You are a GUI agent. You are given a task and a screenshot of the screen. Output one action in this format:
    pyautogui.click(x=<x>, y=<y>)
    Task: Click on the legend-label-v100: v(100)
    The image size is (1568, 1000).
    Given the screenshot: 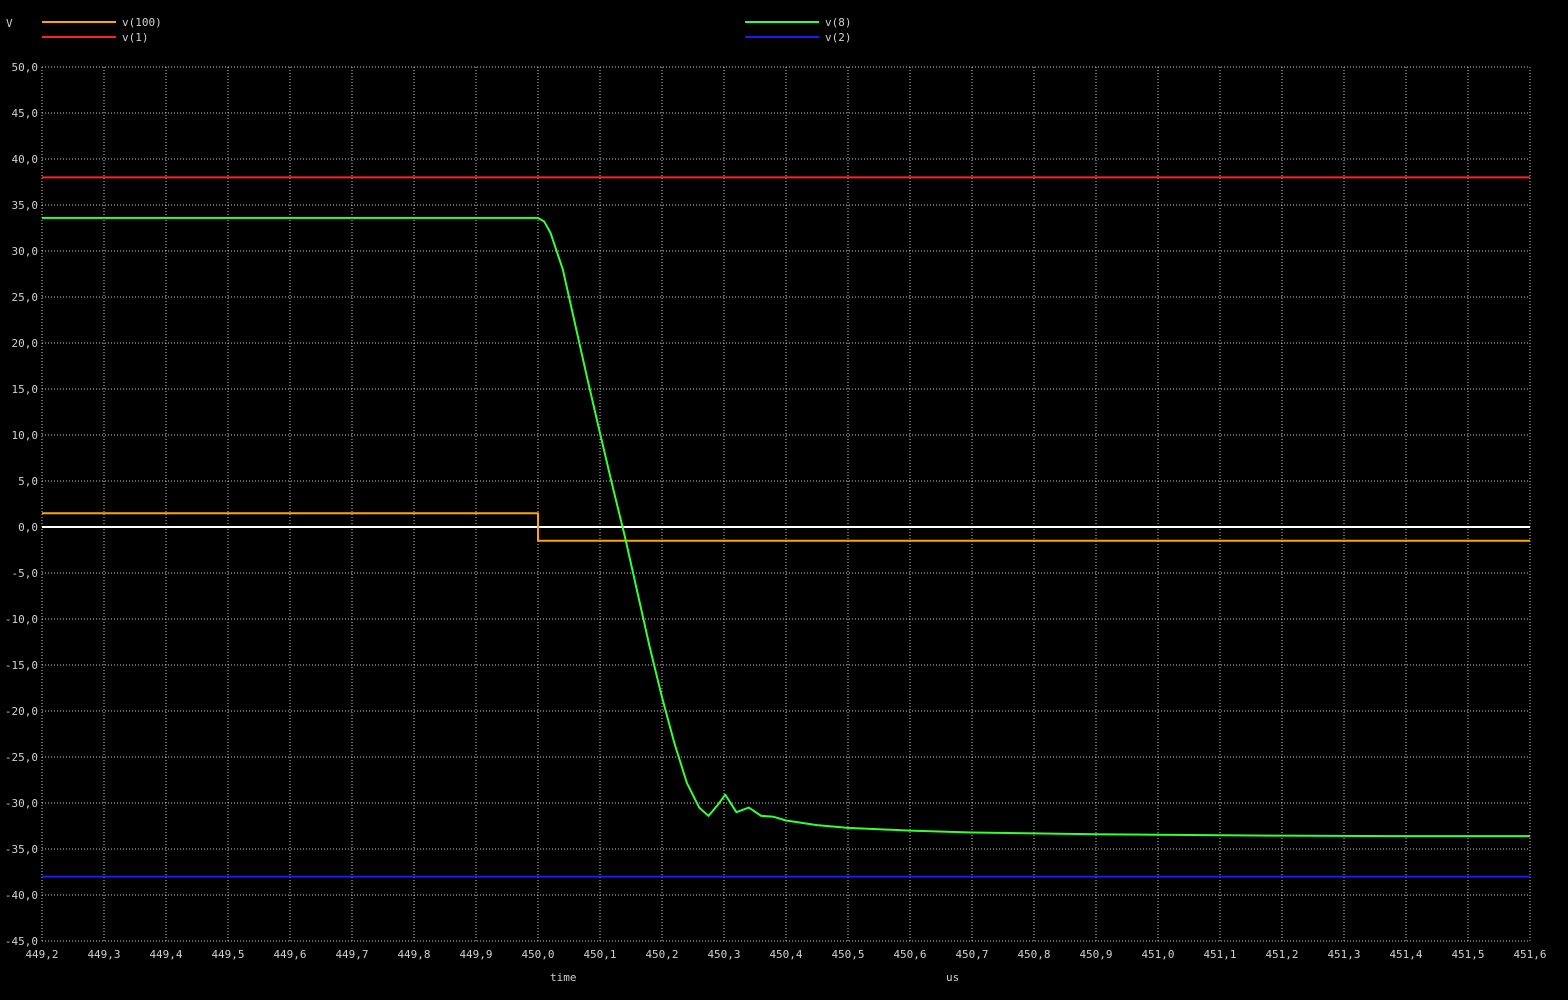 What is the action you would take?
    pyautogui.click(x=142, y=22)
    